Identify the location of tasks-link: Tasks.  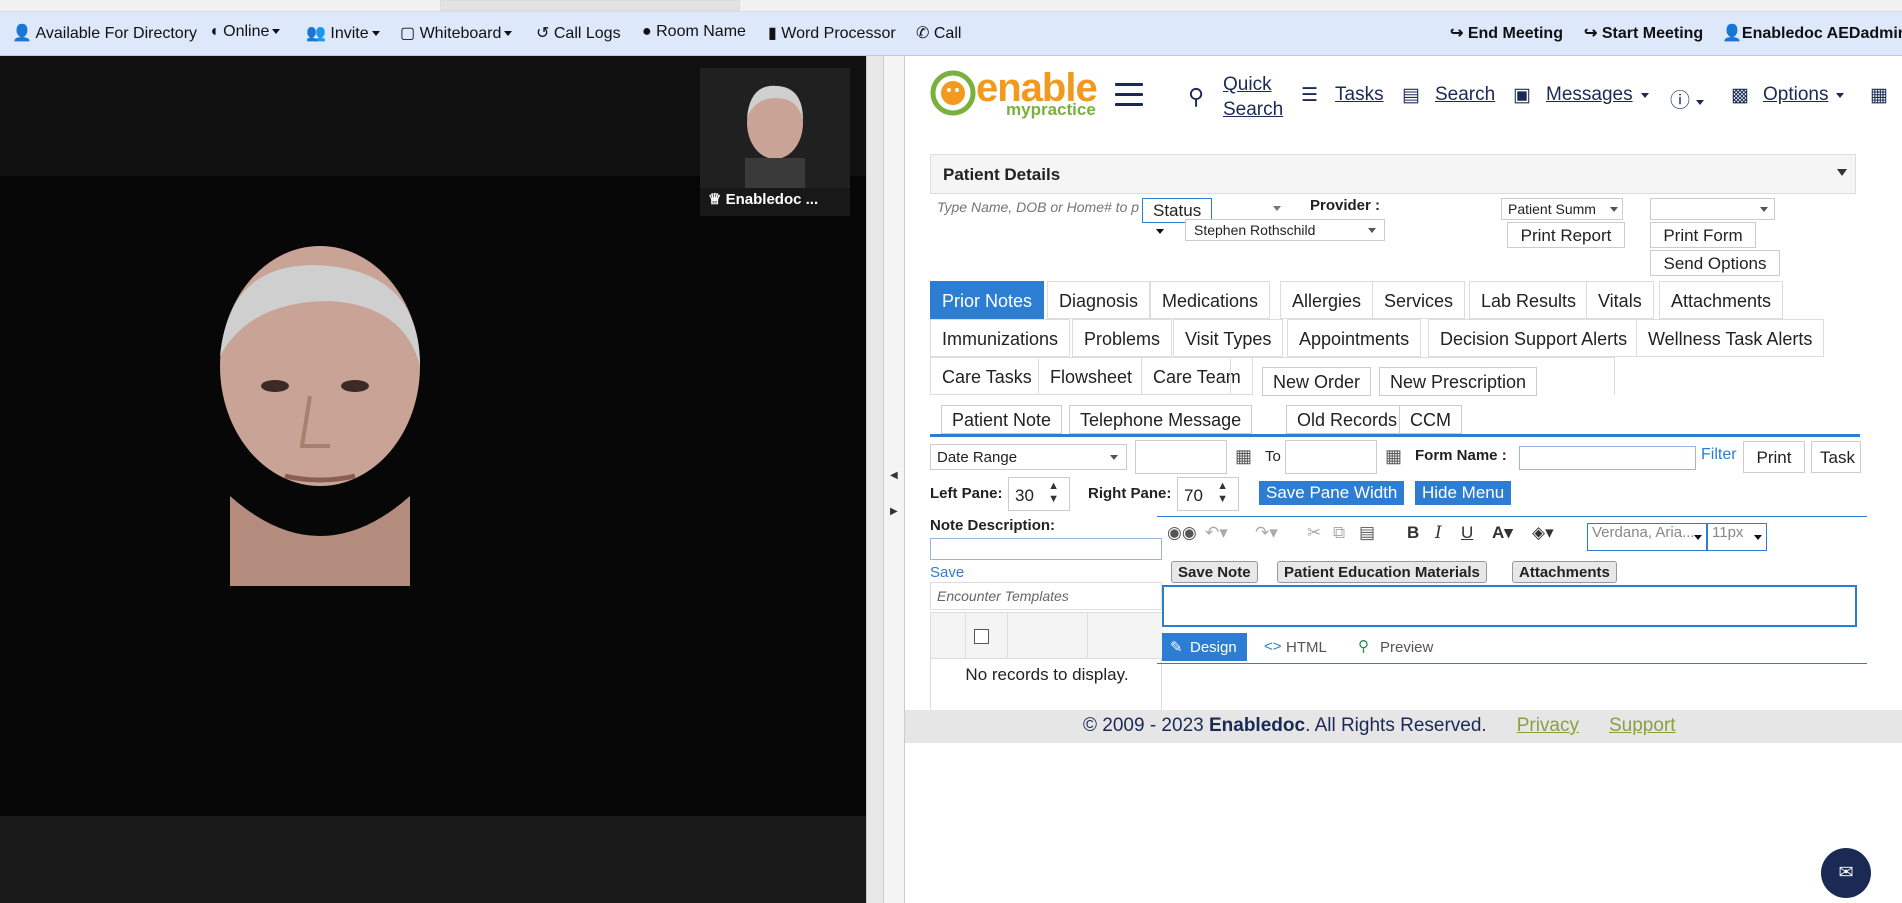
(1359, 95).